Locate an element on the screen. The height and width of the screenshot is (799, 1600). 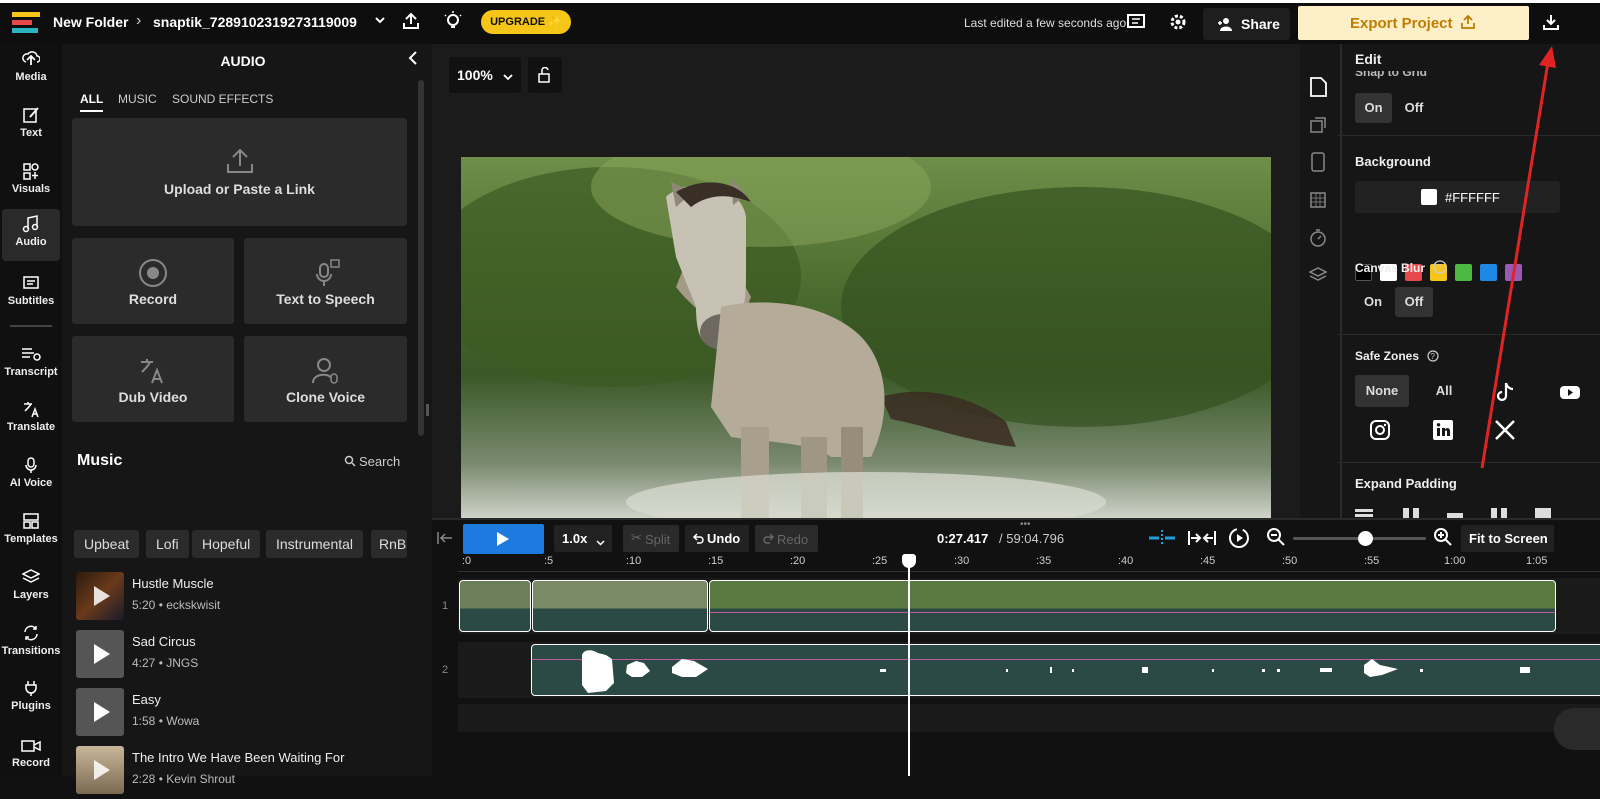
blur-on-button: On is located at coordinates (1373, 302).